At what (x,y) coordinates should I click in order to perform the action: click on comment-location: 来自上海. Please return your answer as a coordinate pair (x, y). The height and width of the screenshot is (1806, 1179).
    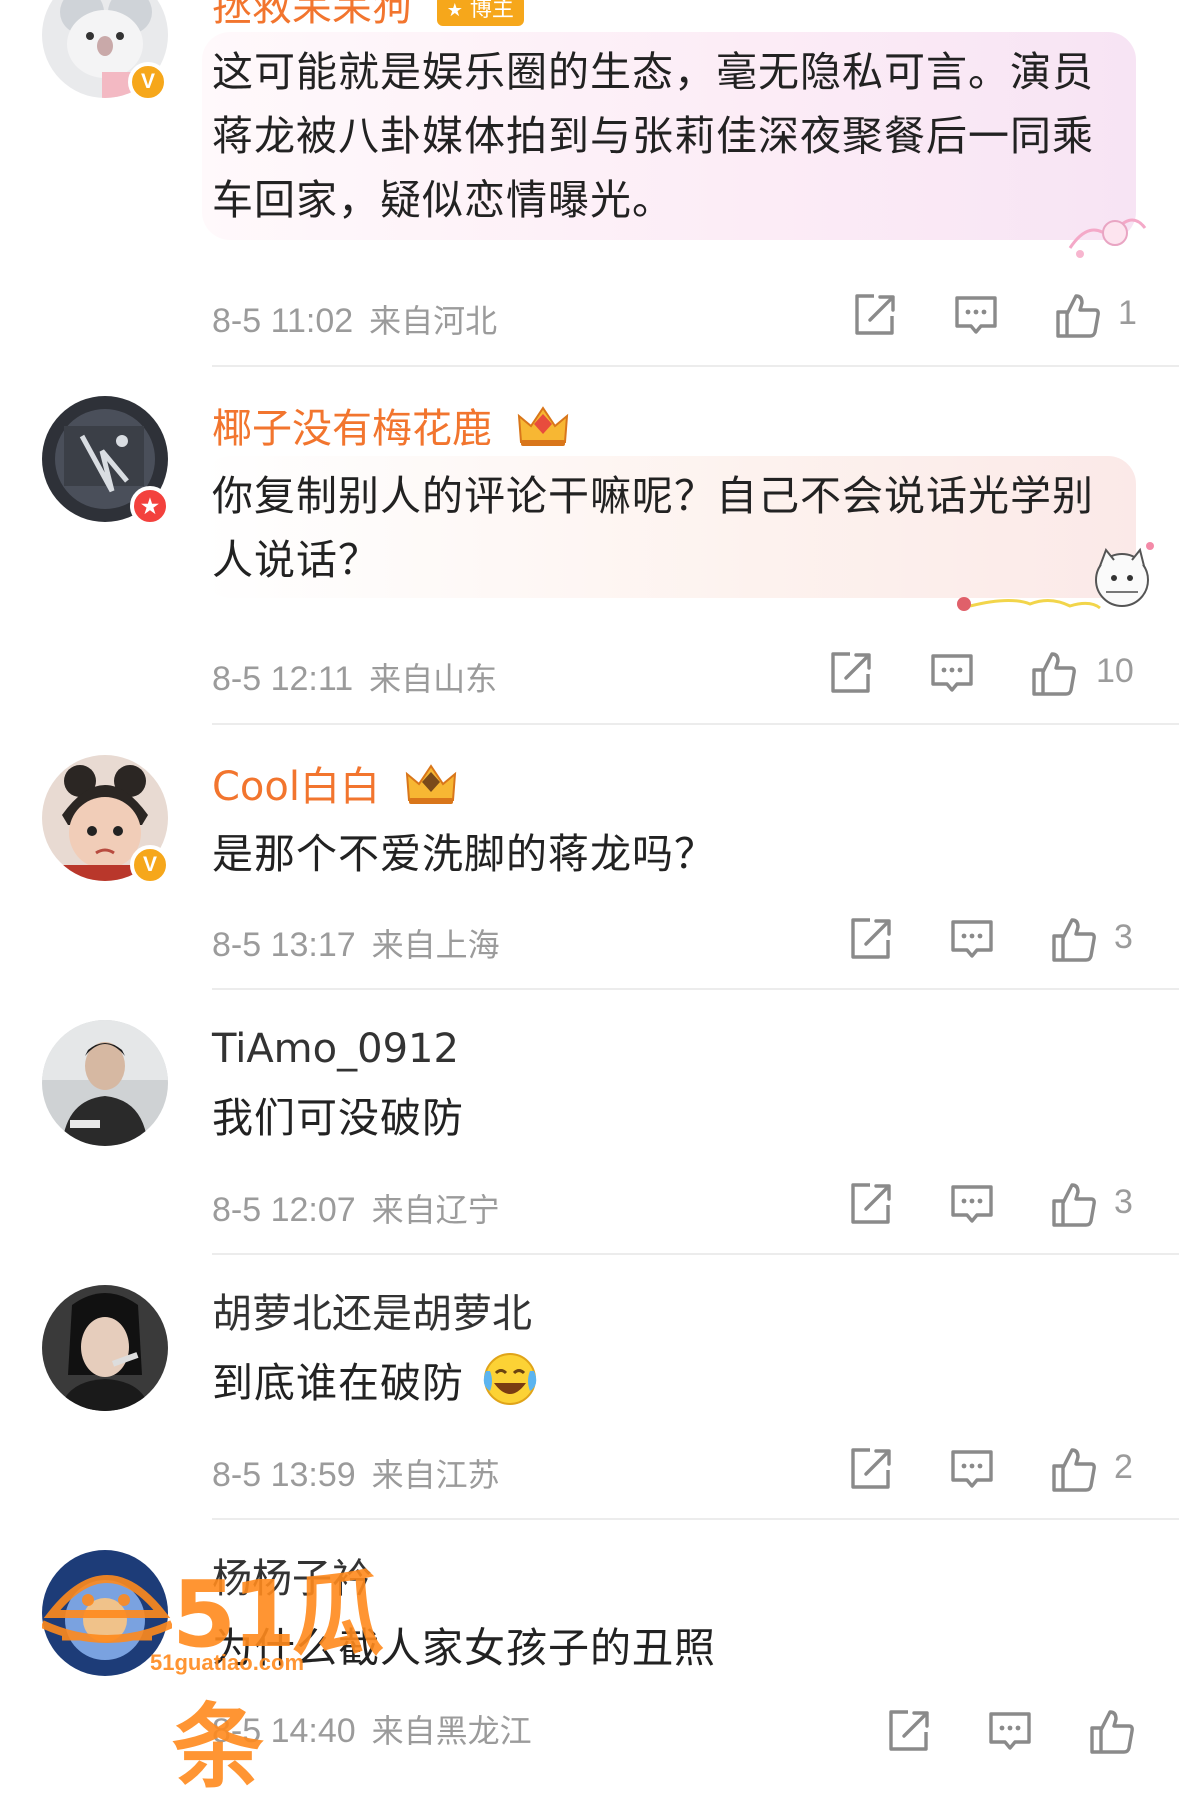
    Looking at the image, I should click on (435, 945).